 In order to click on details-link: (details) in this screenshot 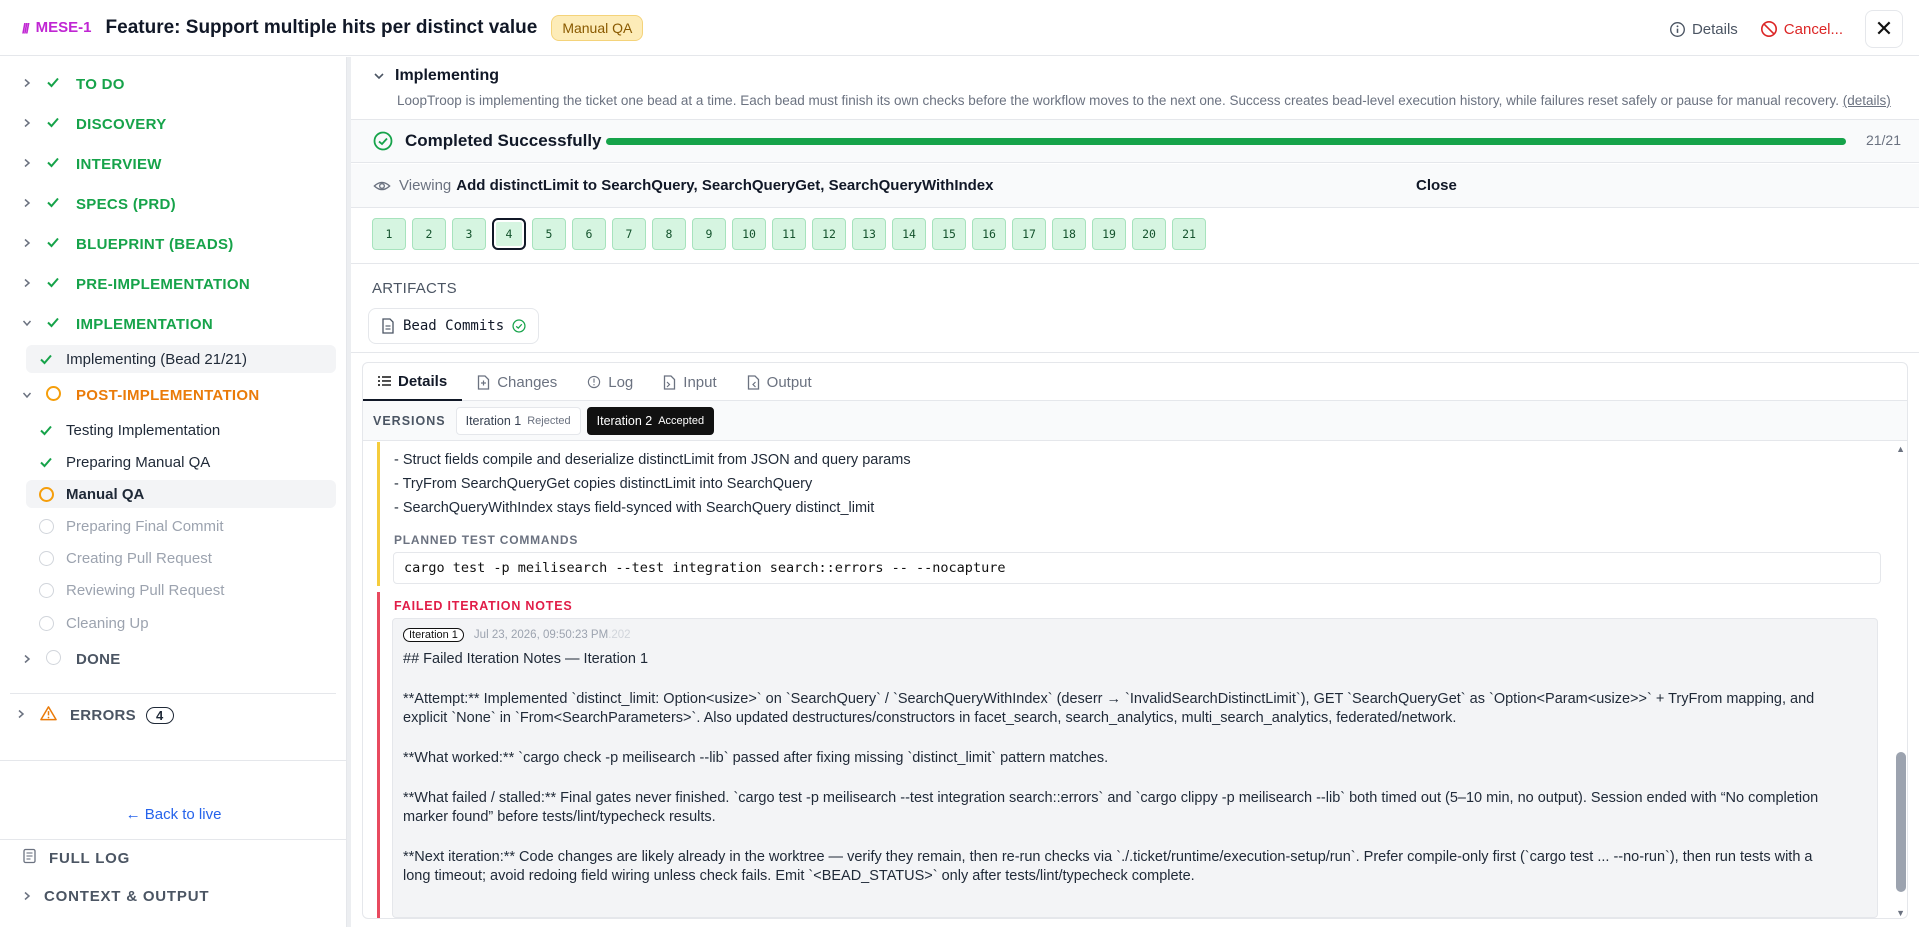, I will do `click(1867, 100)`.